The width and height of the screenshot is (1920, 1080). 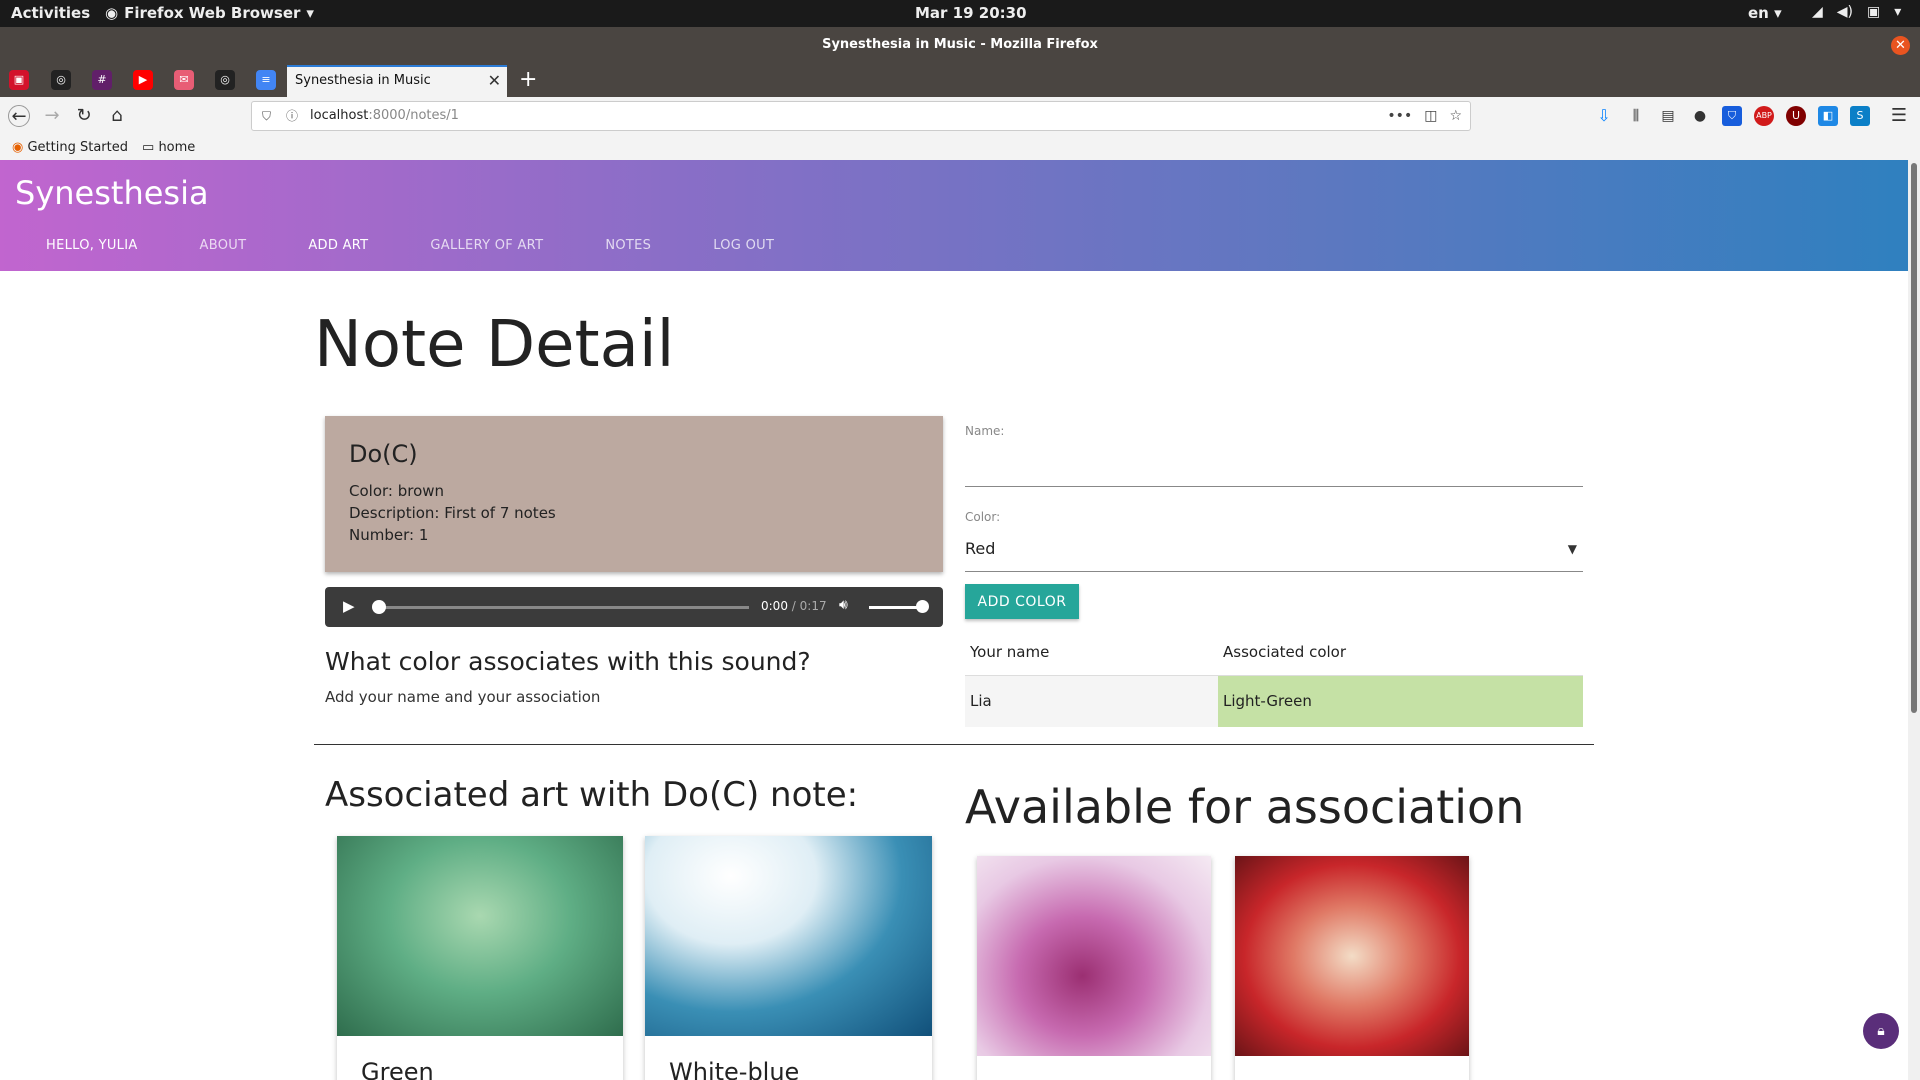 What do you see at coordinates (1400, 700) in the screenshot?
I see `row-color: Light-Green` at bounding box center [1400, 700].